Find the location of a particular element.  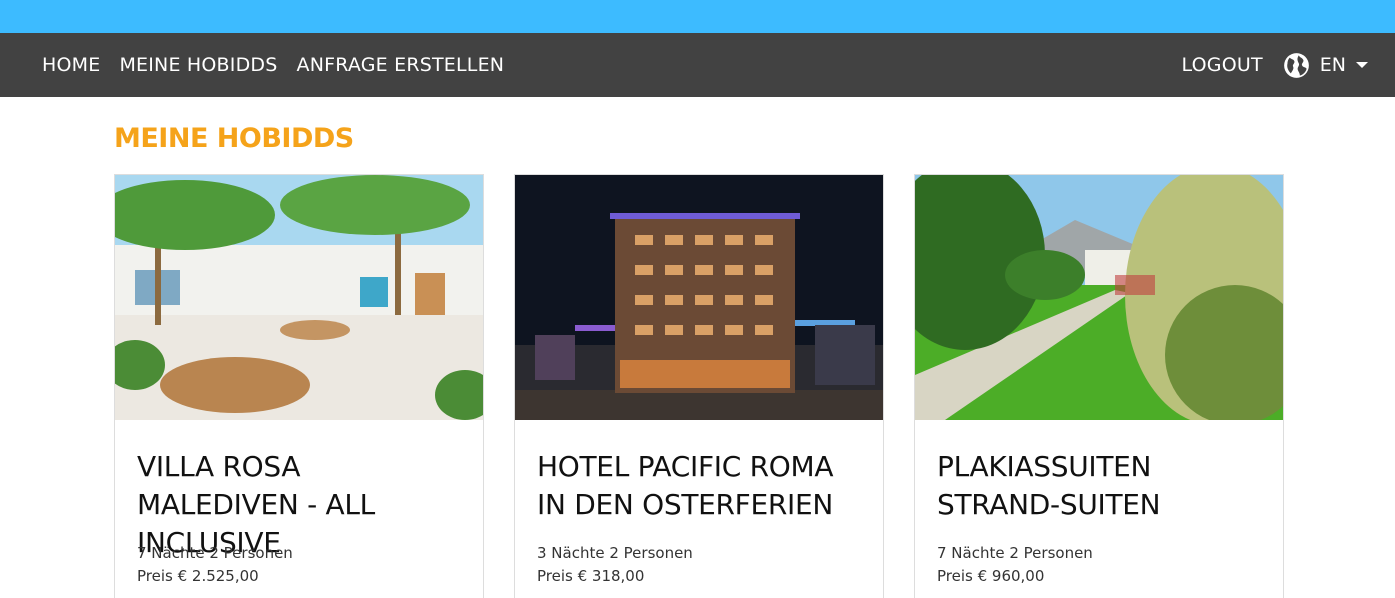

card-title: VILLA ROSA MALEDIVEN - ALL INCLUSIVE is located at coordinates (299, 503).